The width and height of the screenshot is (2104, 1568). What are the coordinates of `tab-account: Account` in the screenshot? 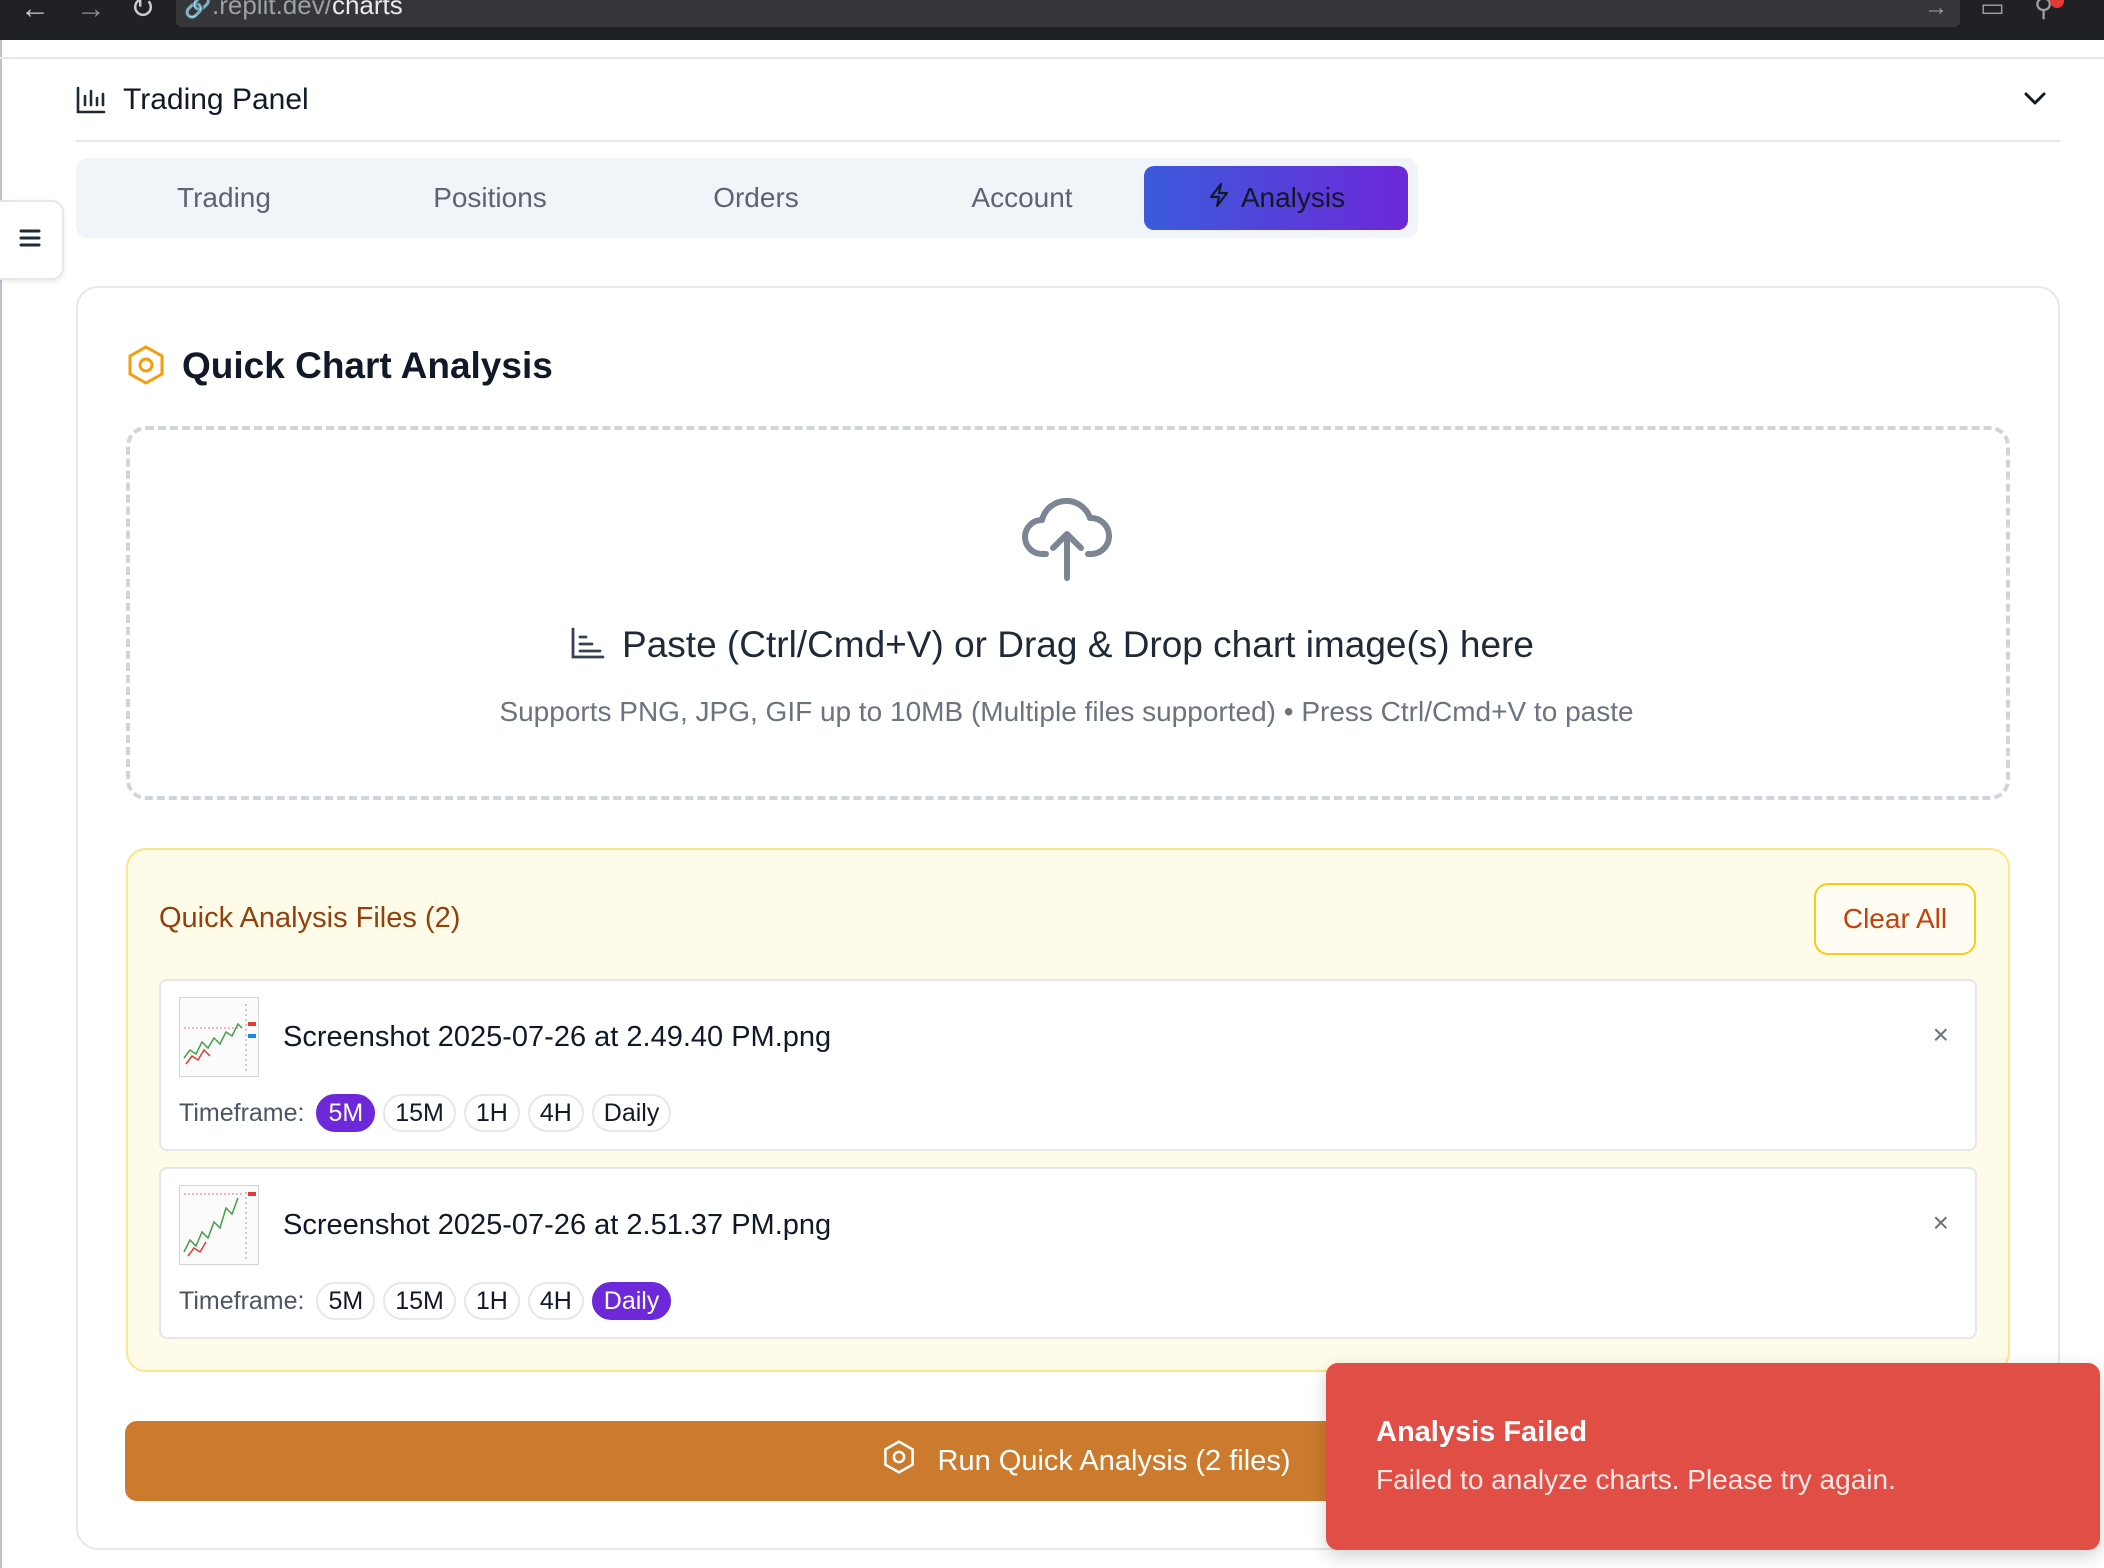 It's located at (1022, 198).